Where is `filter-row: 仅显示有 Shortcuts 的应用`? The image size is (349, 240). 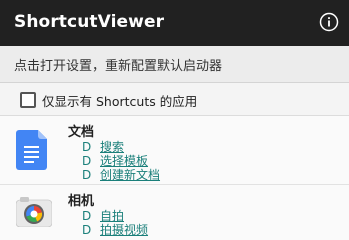
filter-row: 仅显示有 Shortcuts 的应用 is located at coordinates (174, 99).